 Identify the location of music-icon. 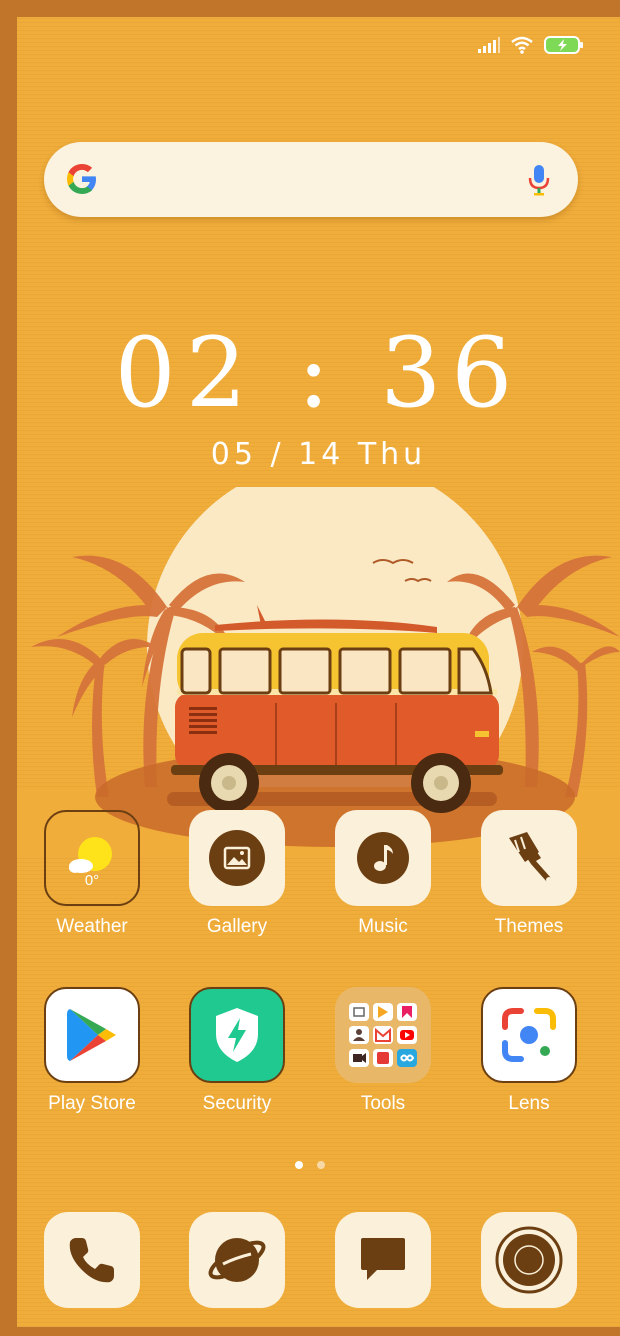
(383, 858).